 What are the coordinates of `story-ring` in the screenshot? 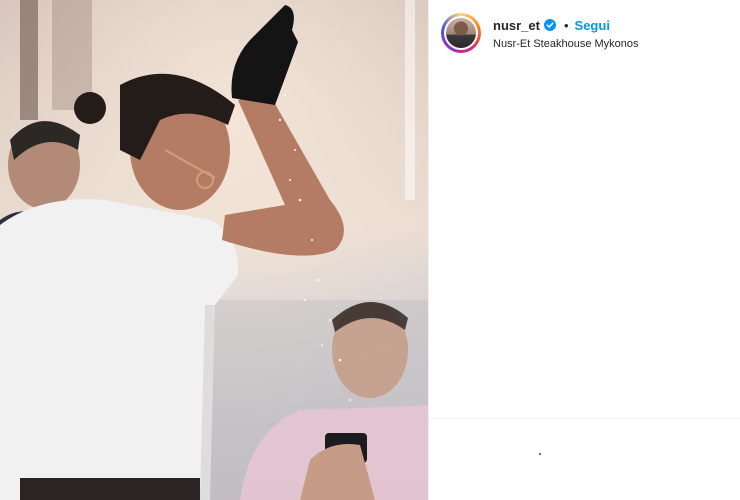 It's located at (461, 33).